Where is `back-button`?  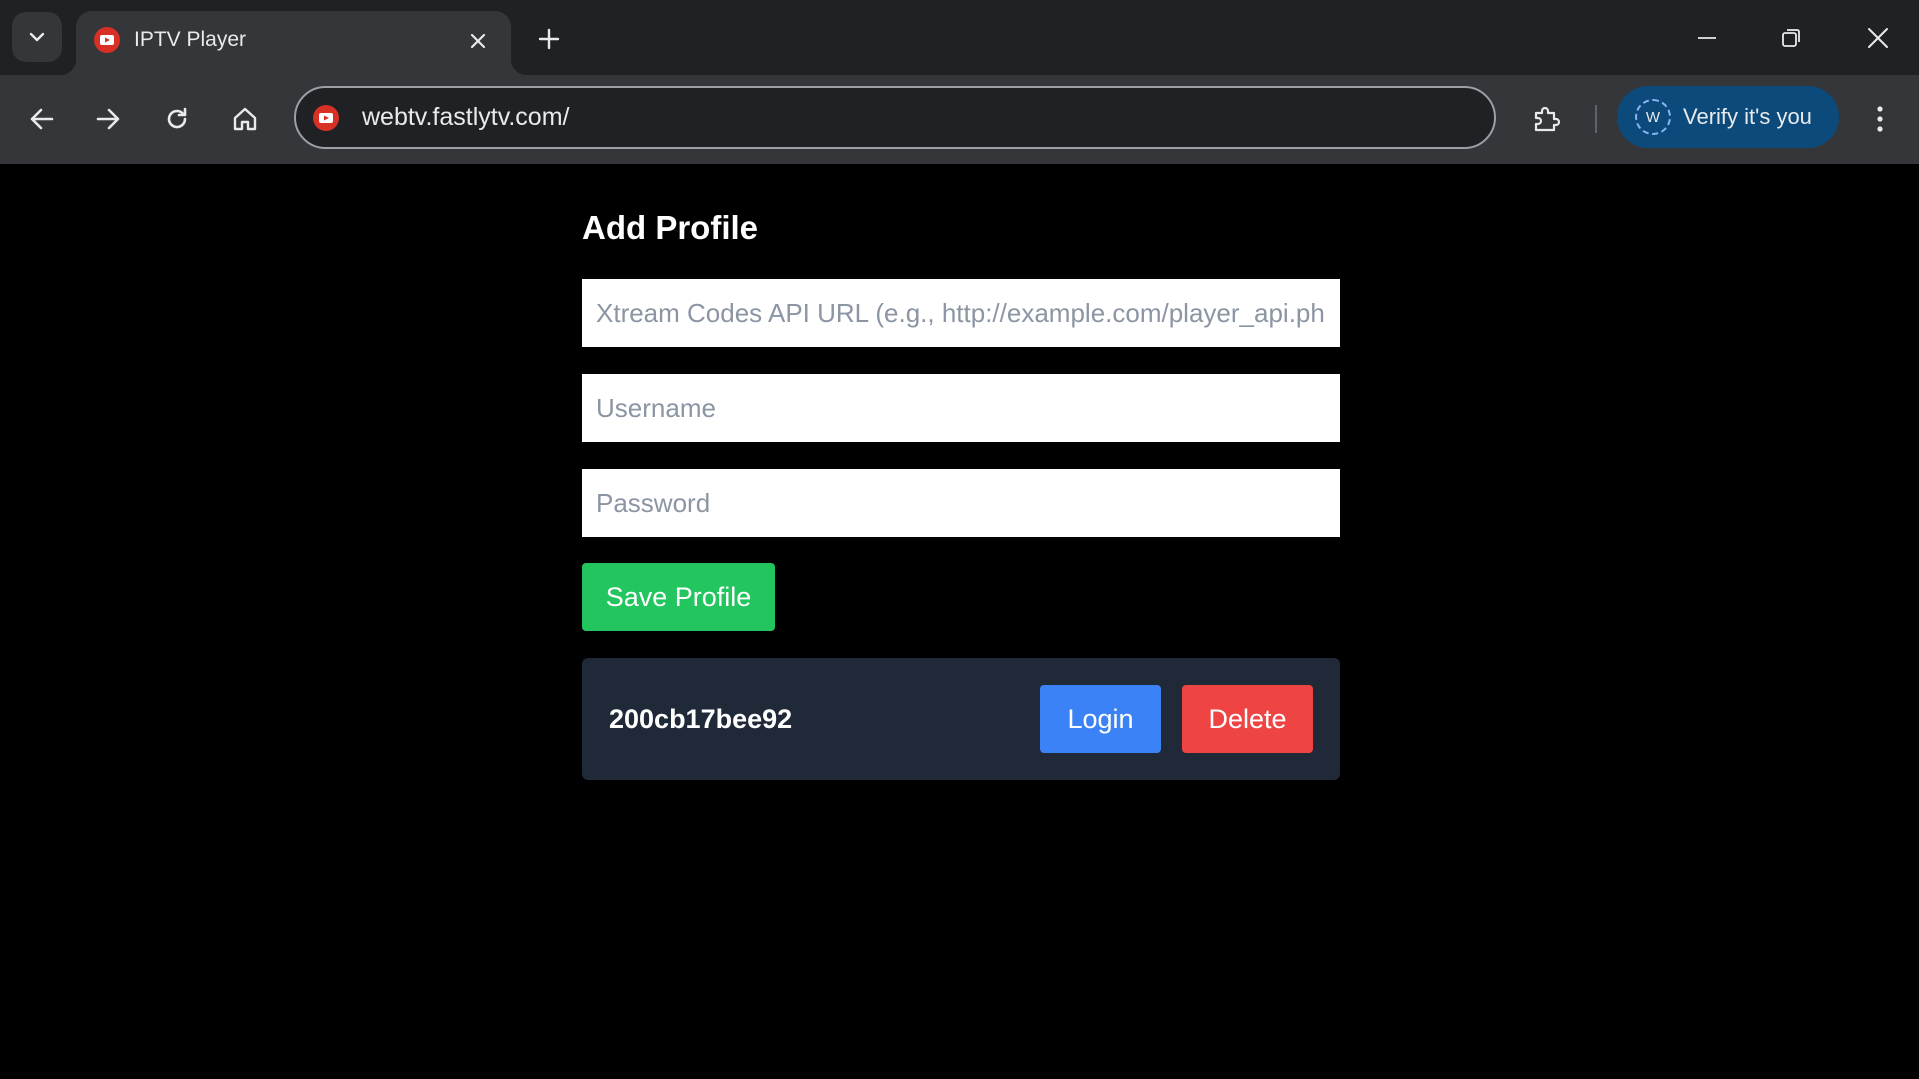 back-button is located at coordinates (42, 119).